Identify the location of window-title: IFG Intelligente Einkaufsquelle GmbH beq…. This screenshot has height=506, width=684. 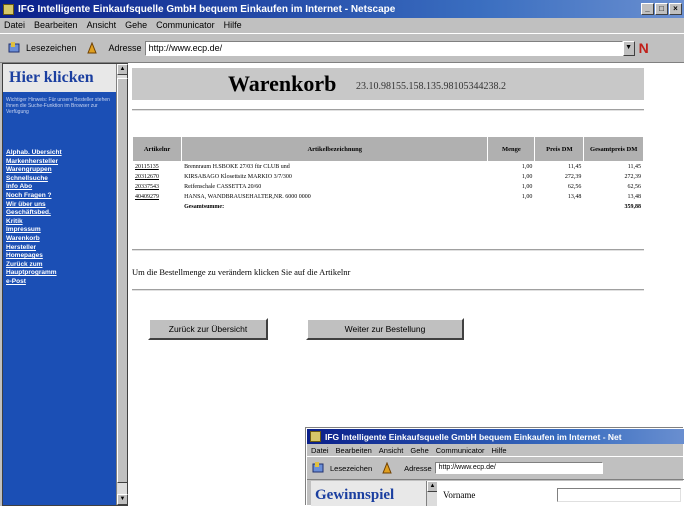
(207, 9).